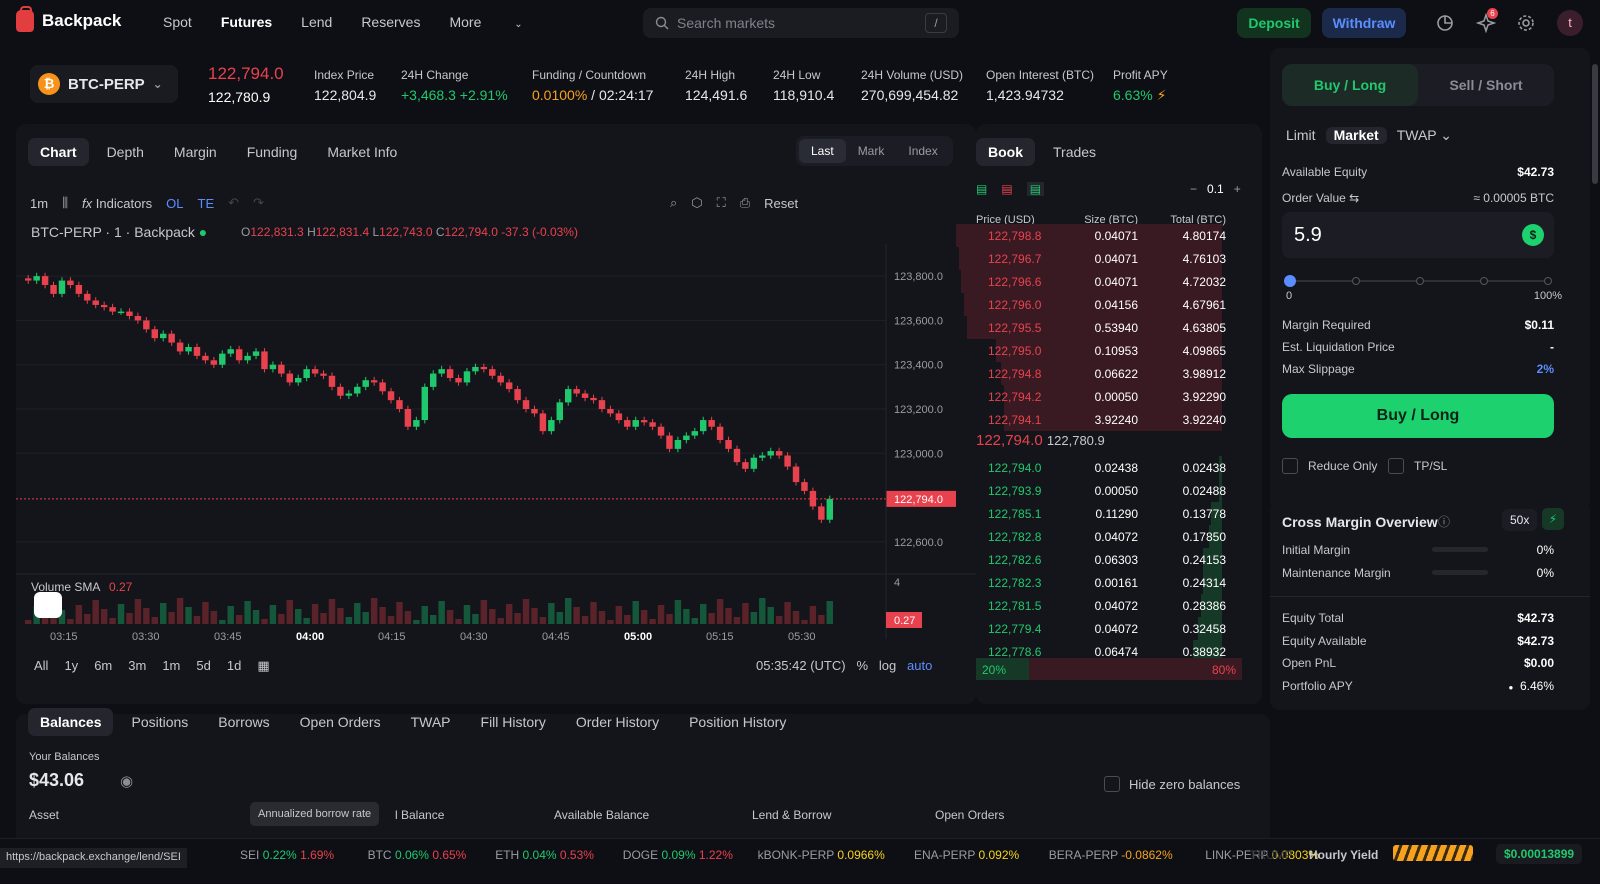  I want to click on amount-input: 5.9 $, so click(1418, 235).